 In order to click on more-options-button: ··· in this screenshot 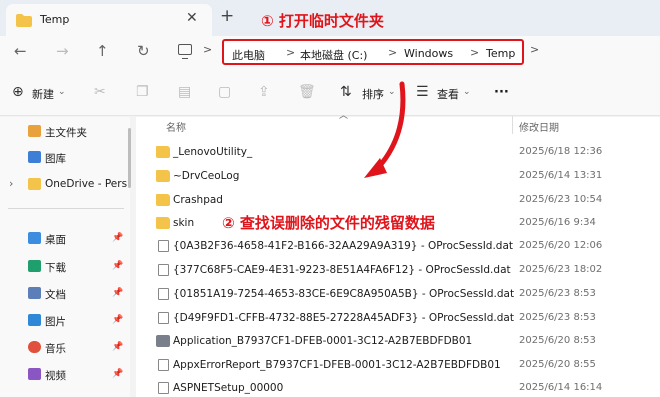, I will do `click(501, 92)`.